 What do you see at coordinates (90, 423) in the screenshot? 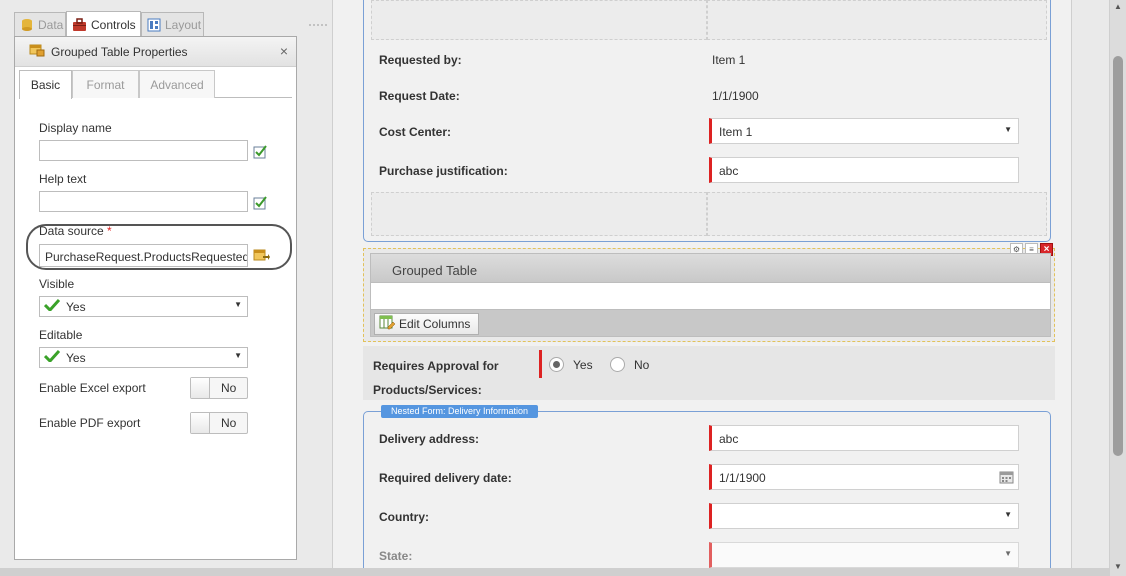
I see `pdf-export-label: Enable PDF export` at bounding box center [90, 423].